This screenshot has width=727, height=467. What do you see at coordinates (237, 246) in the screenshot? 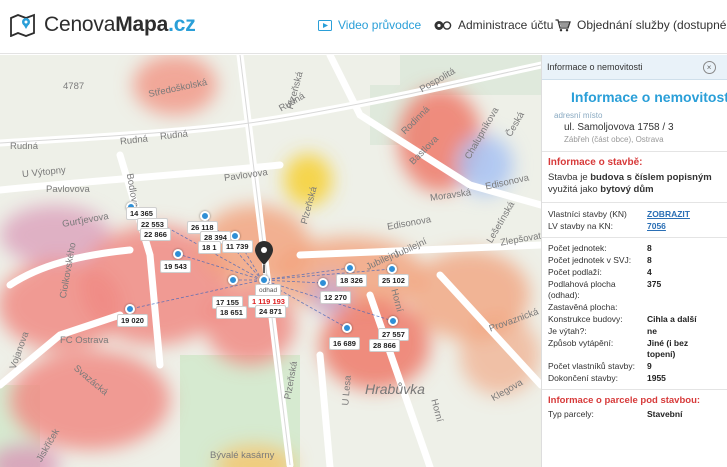
I see `price-label: 11 739` at bounding box center [237, 246].